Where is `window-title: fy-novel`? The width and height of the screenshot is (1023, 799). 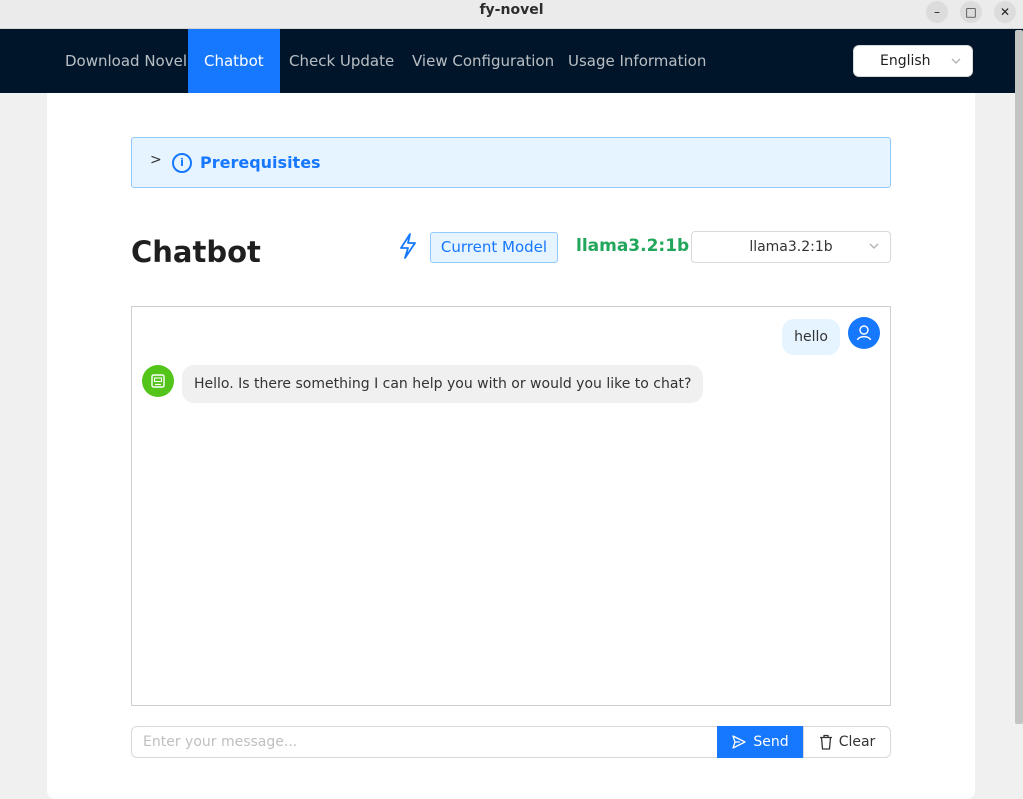
window-title: fy-novel is located at coordinates (511, 10).